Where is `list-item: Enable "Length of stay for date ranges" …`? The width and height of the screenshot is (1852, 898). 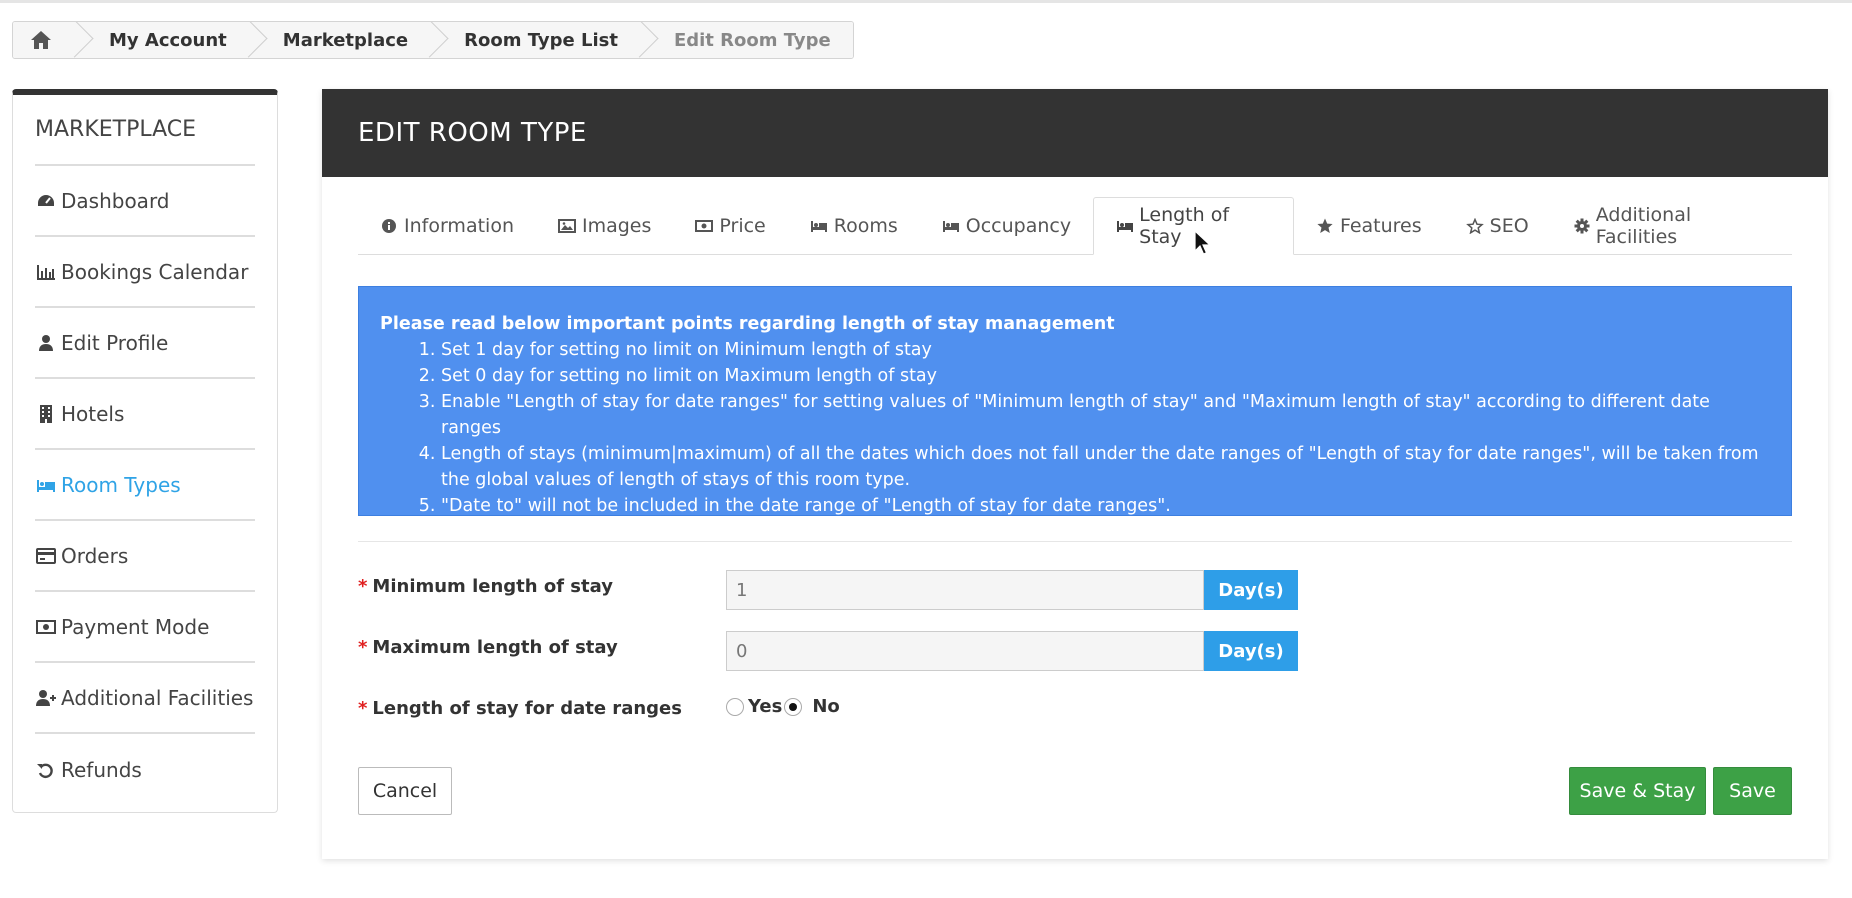 list-item: Enable "Length of stay for date ranges" … is located at coordinates (1105, 415).